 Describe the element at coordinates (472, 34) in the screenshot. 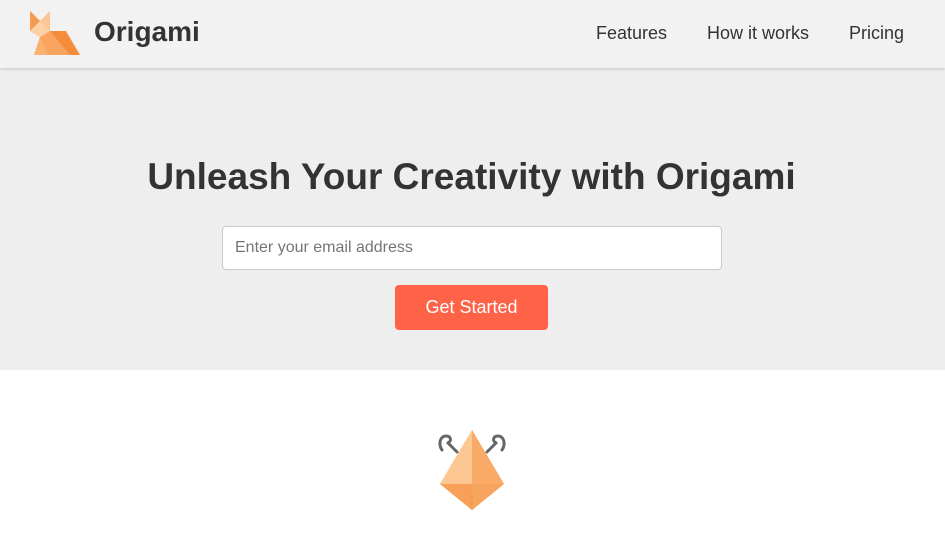

I see `site-header: Origami Features How it works Pricing` at that location.